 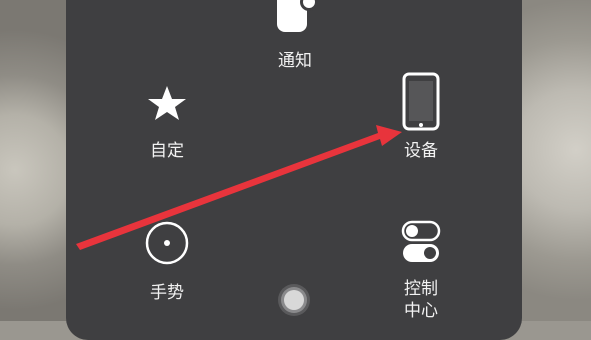 I want to click on notifications-label: 通知, so click(x=295, y=61).